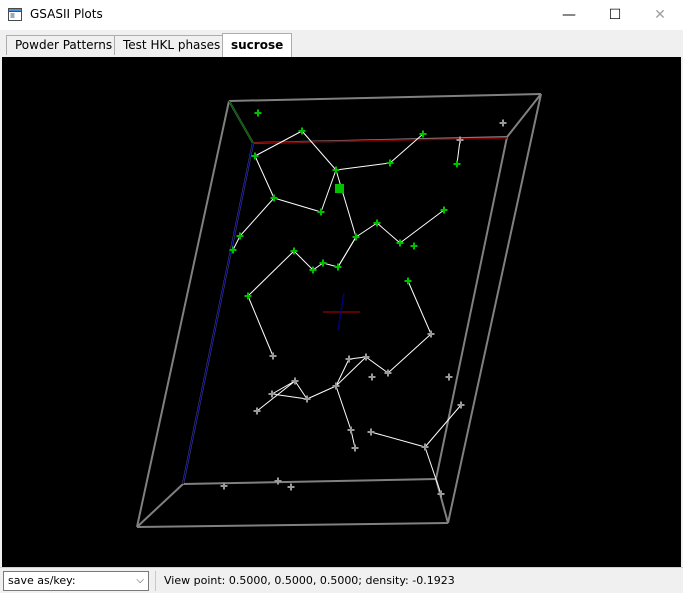  What do you see at coordinates (66, 14) in the screenshot?
I see `window-title: GSASII Plots` at bounding box center [66, 14].